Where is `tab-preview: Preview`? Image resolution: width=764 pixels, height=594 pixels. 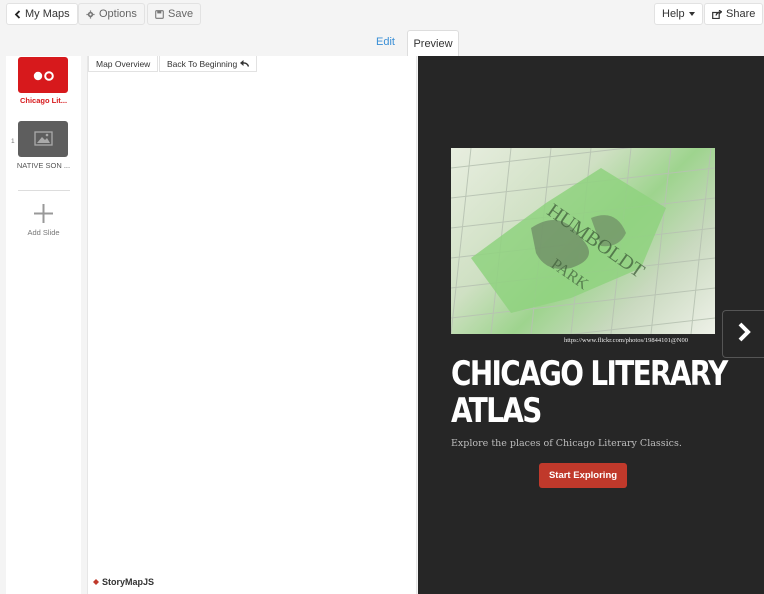 tab-preview: Preview is located at coordinates (433, 43).